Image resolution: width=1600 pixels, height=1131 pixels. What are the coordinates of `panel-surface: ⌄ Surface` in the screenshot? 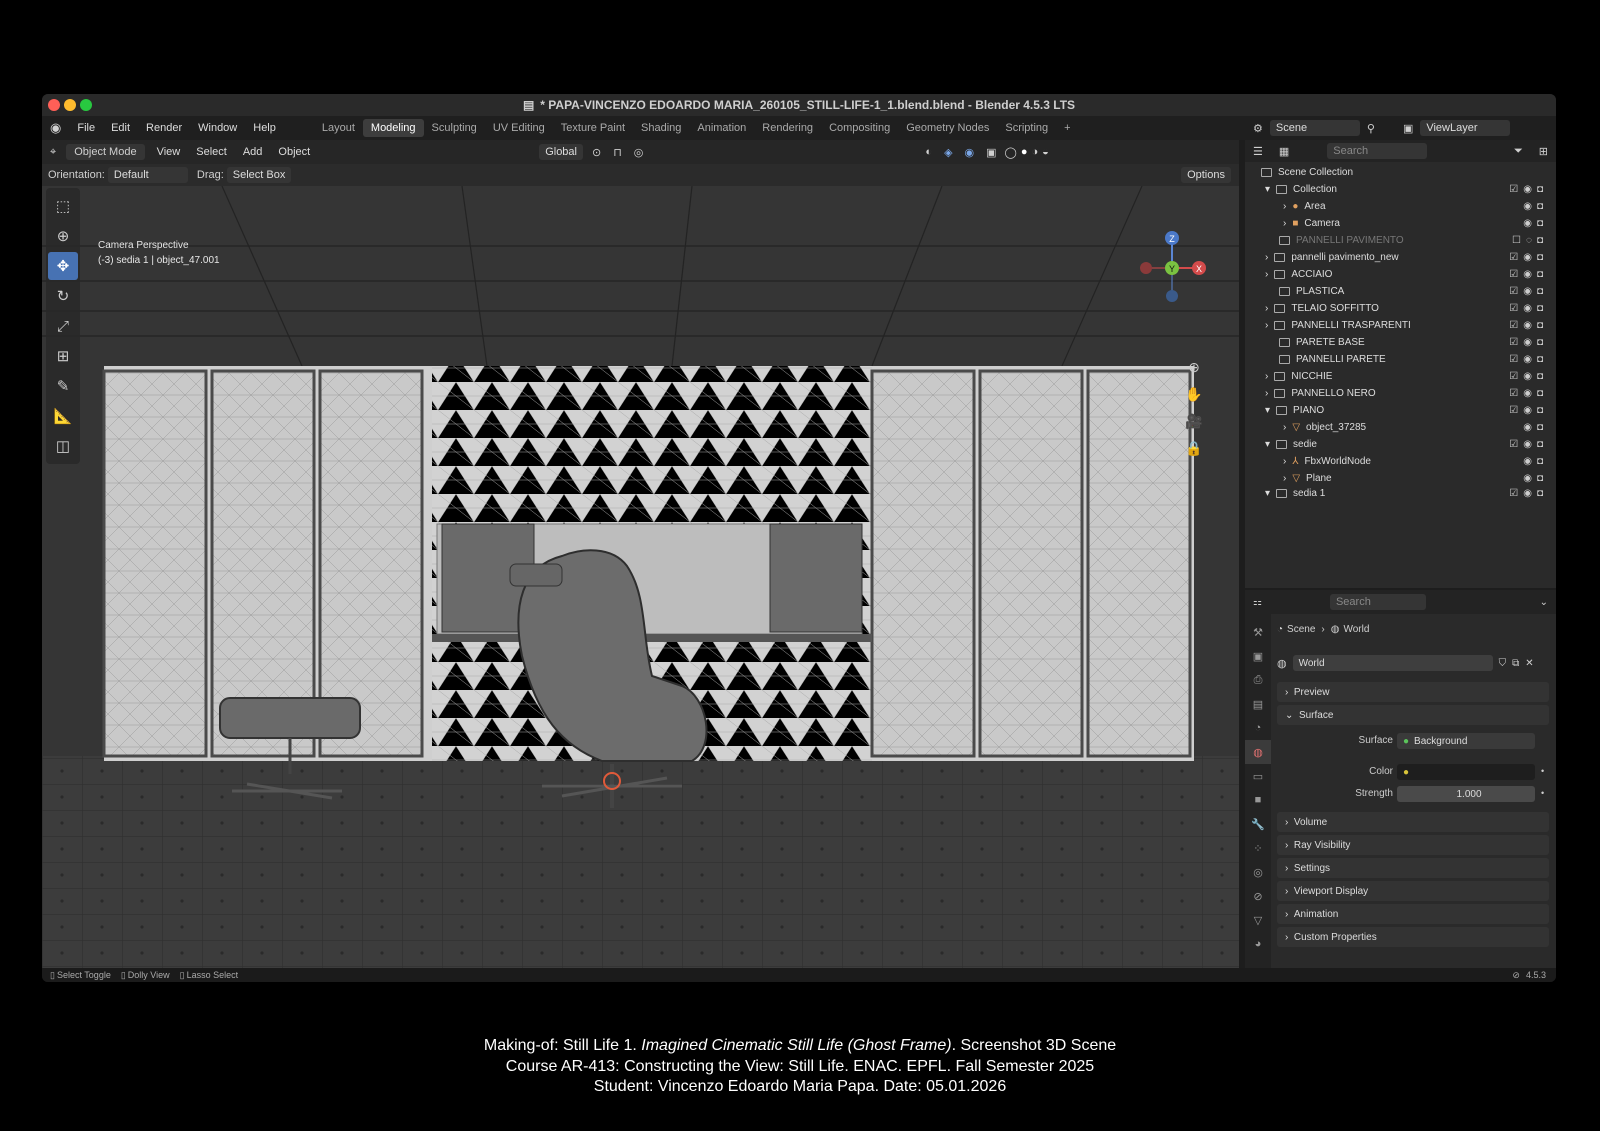 It's located at (1413, 715).